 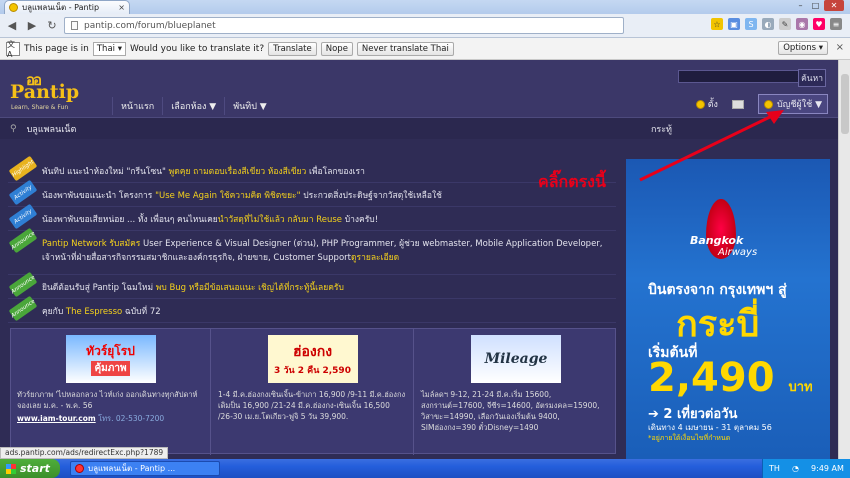 I want to click on banner-price: 2,490 บาท, so click(x=730, y=378).